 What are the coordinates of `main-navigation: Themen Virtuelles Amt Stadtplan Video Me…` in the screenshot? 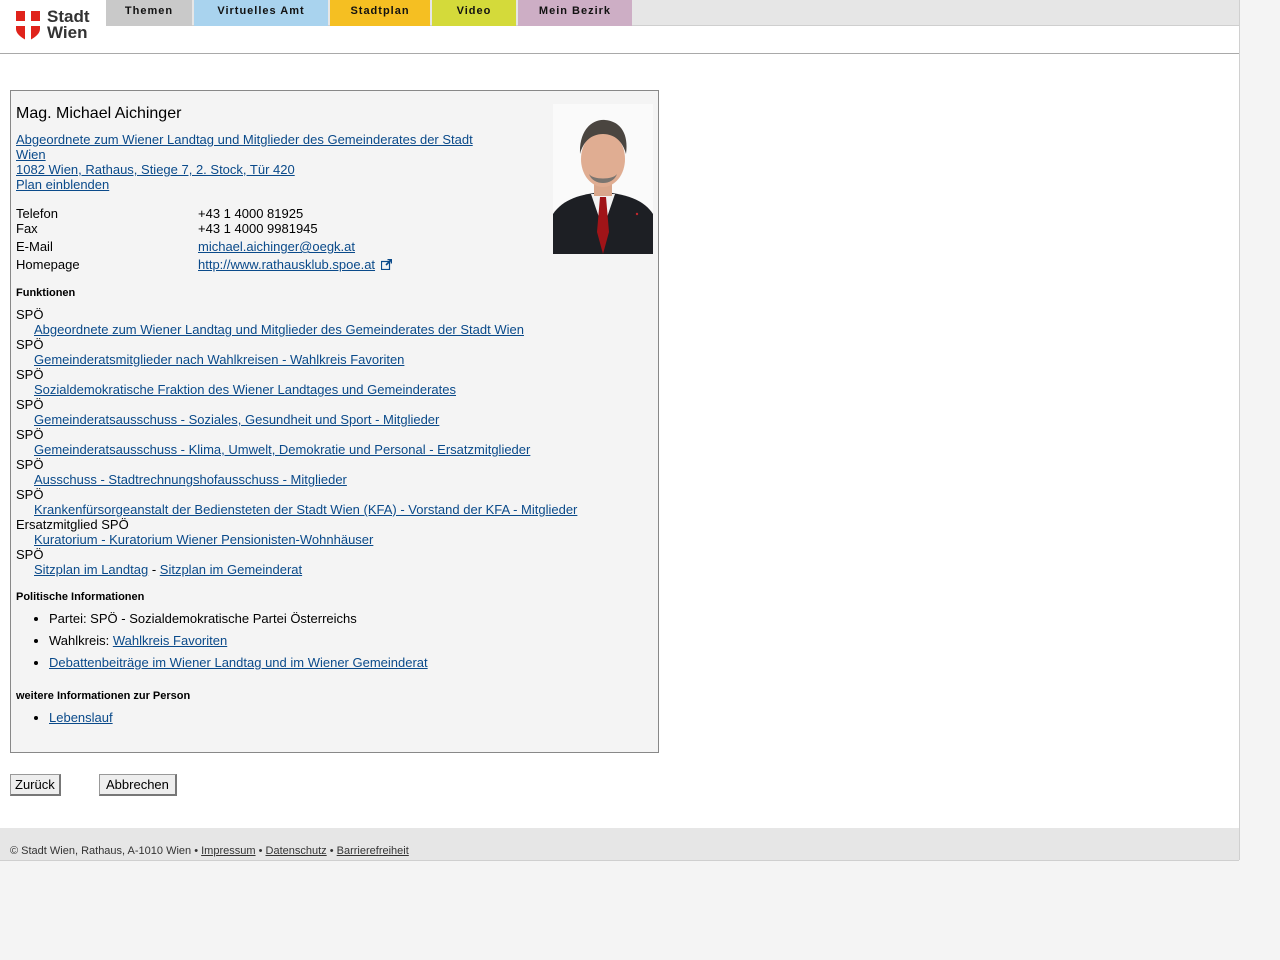 It's located at (672, 13).